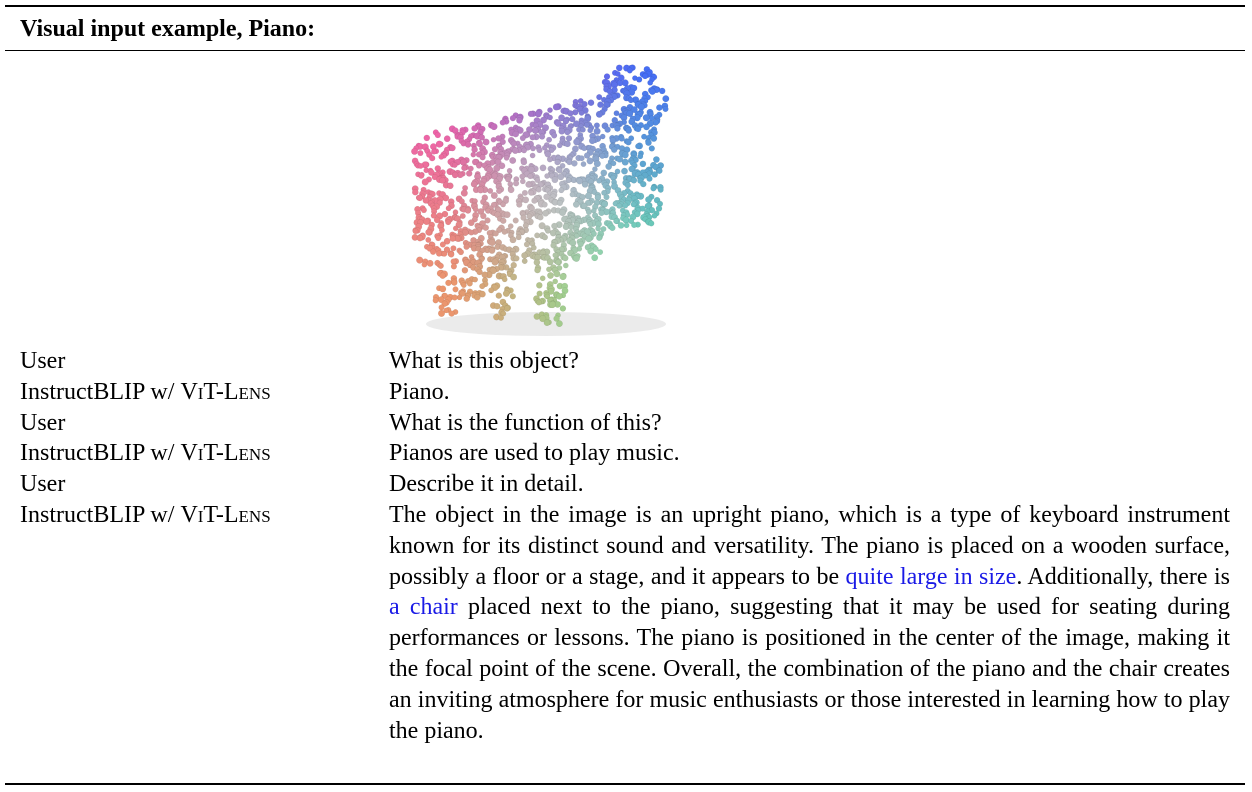 The image size is (1252, 792). What do you see at coordinates (1123, 576) in the screenshot?
I see `message-segment: . Additionally, there is` at bounding box center [1123, 576].